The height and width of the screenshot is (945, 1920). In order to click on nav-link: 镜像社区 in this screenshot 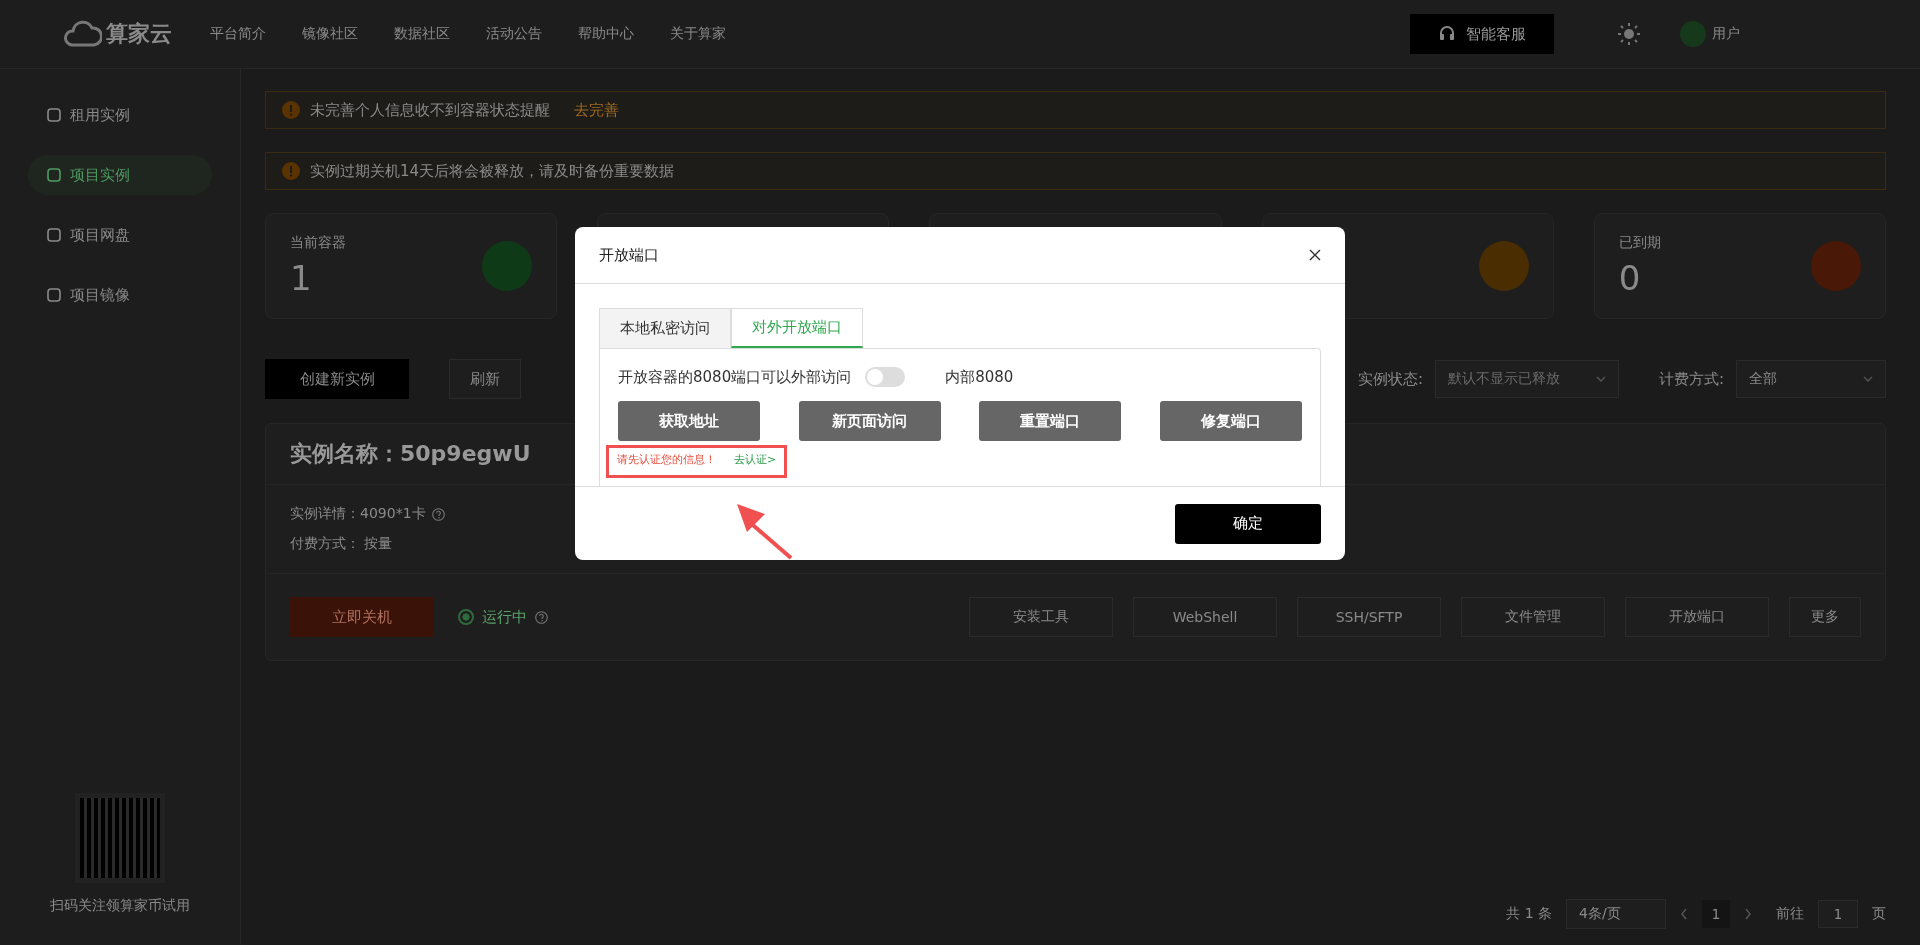, I will do `click(330, 34)`.